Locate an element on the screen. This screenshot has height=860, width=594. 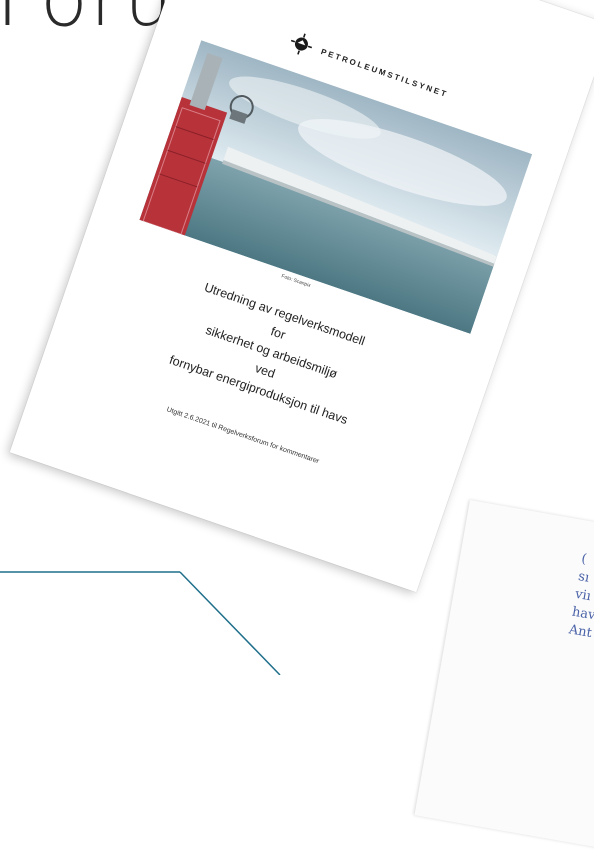
back-page-line: Ant is located at coordinates (580, 632).